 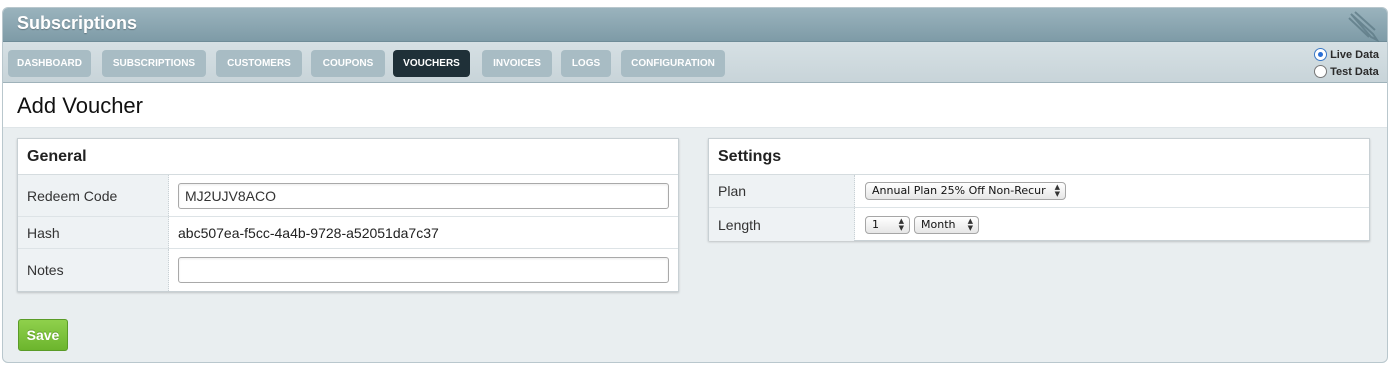 I want to click on length-unit-select: Month ▲ ▼, so click(x=946, y=224).